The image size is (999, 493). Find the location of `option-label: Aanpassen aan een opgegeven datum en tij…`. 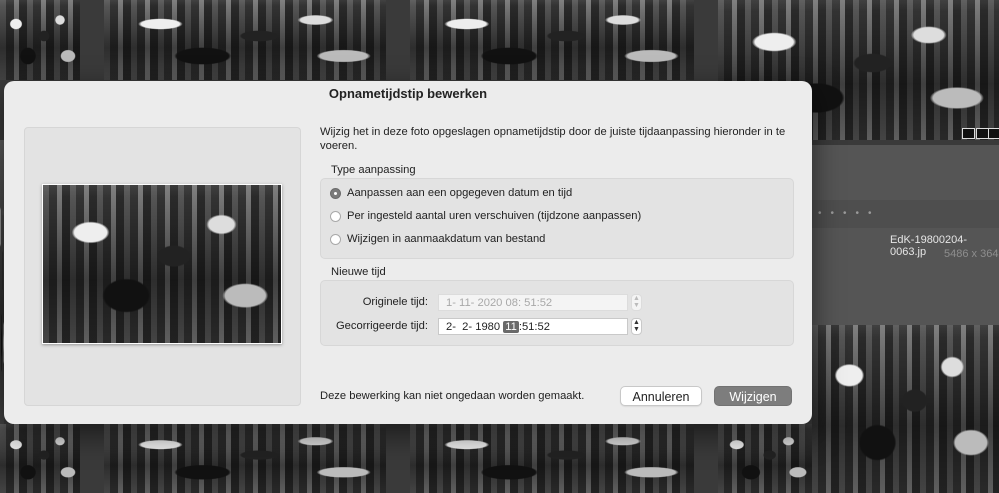

option-label: Aanpassen aan een opgegeven datum en tij… is located at coordinates (460, 193).